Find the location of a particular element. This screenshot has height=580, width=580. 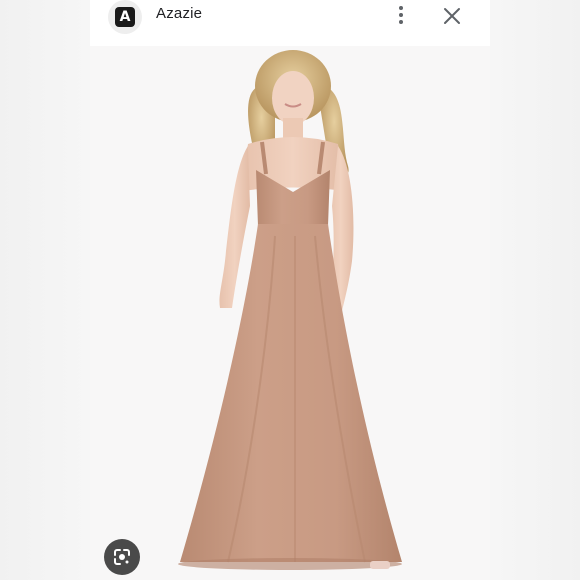

more-options-button is located at coordinates (401, 15).